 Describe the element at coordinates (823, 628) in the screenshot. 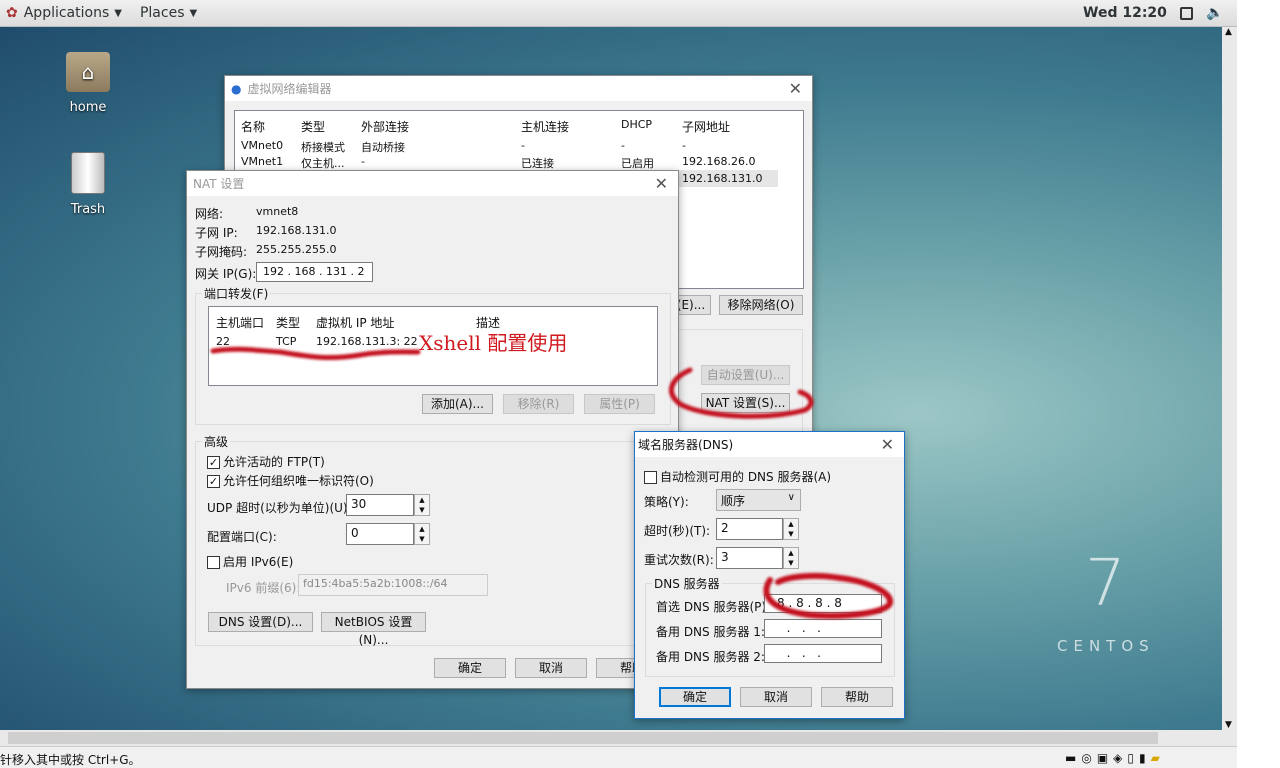

I see `alt-dns1-input: . . .` at that location.